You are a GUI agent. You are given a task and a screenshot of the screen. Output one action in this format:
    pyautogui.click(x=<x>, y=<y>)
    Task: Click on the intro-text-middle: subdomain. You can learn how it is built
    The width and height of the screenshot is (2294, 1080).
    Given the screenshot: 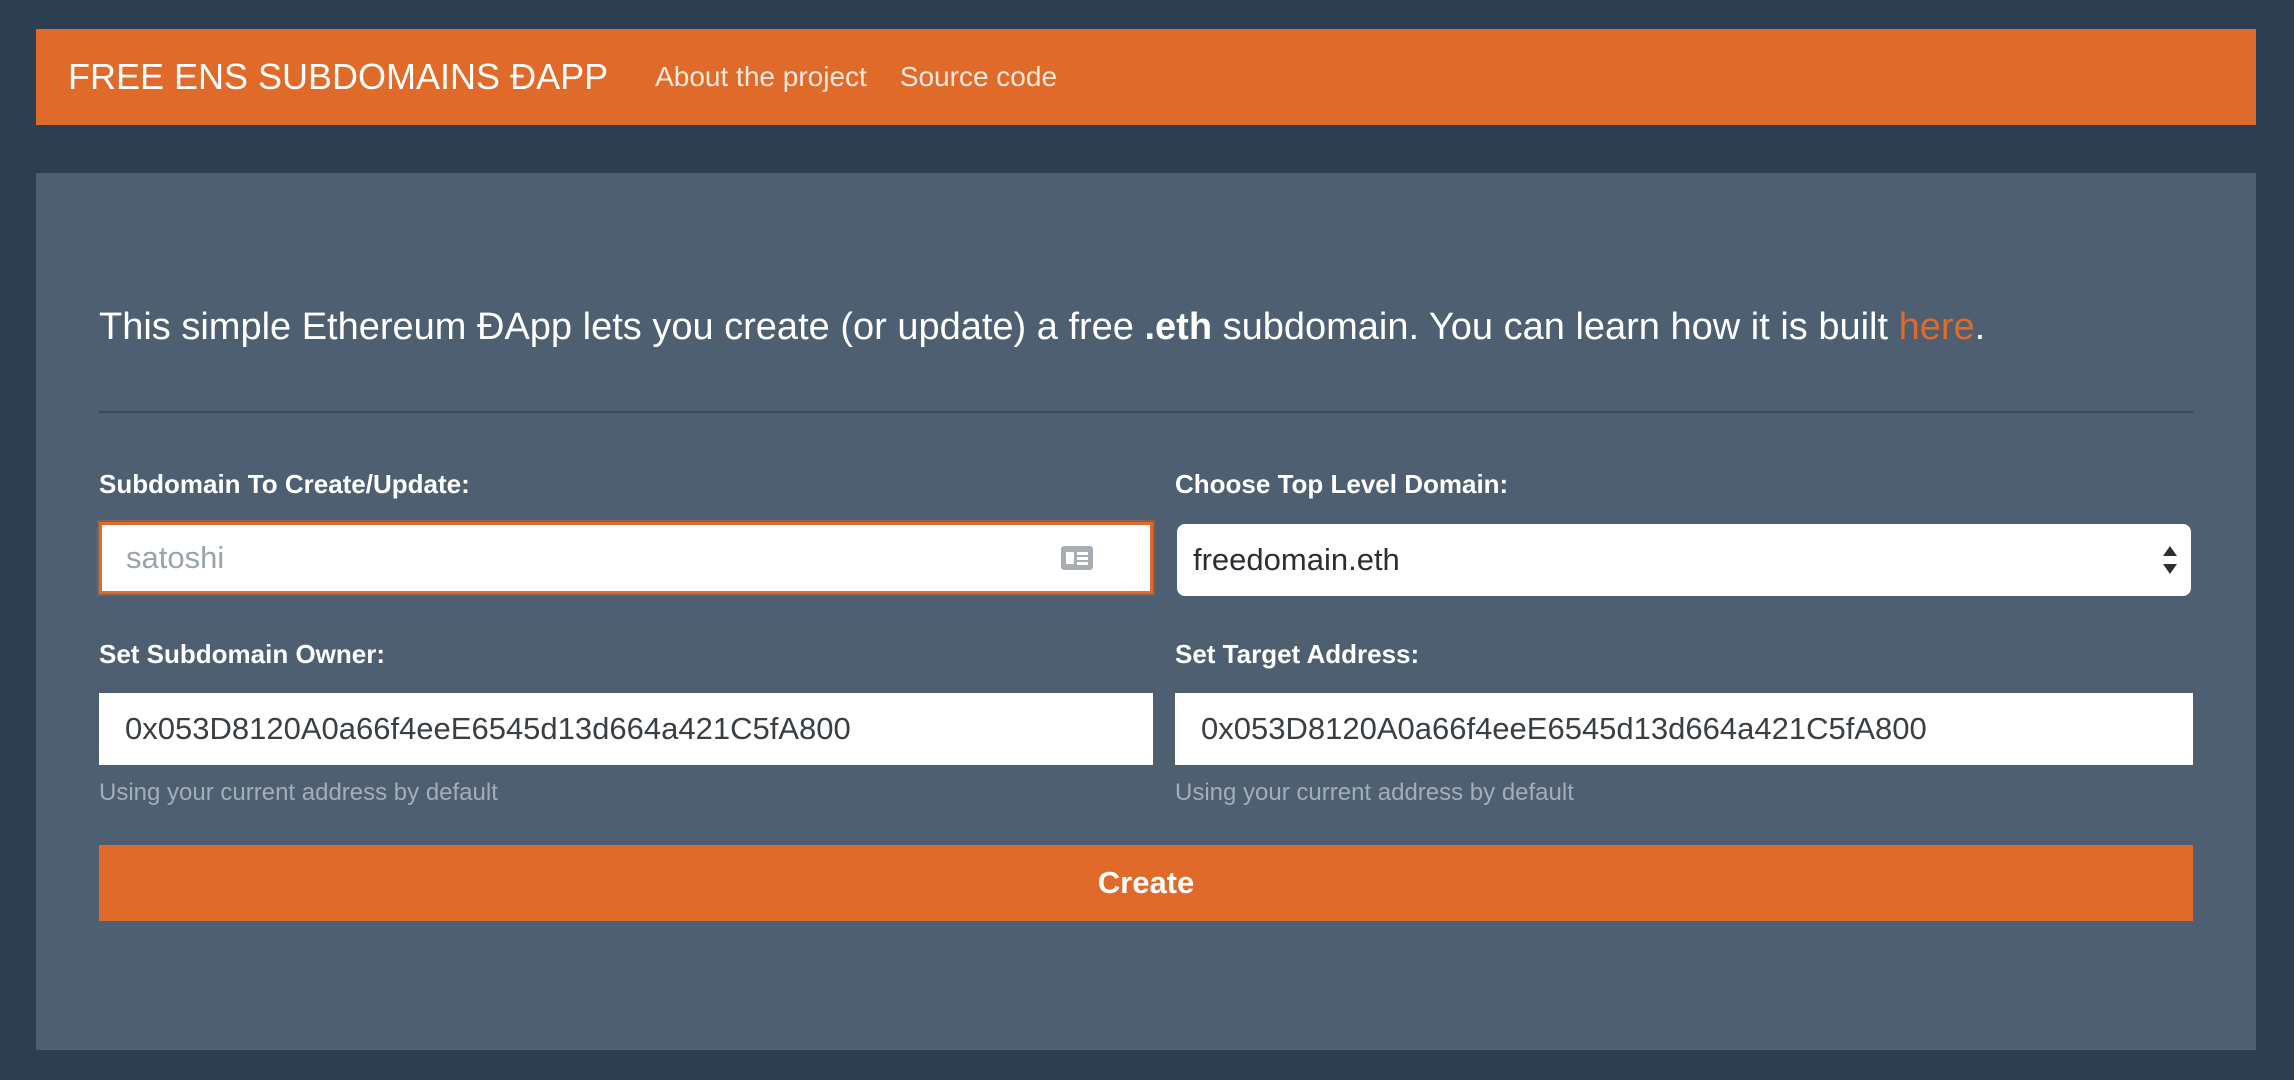 What is the action you would take?
    pyautogui.click(x=1555, y=327)
    